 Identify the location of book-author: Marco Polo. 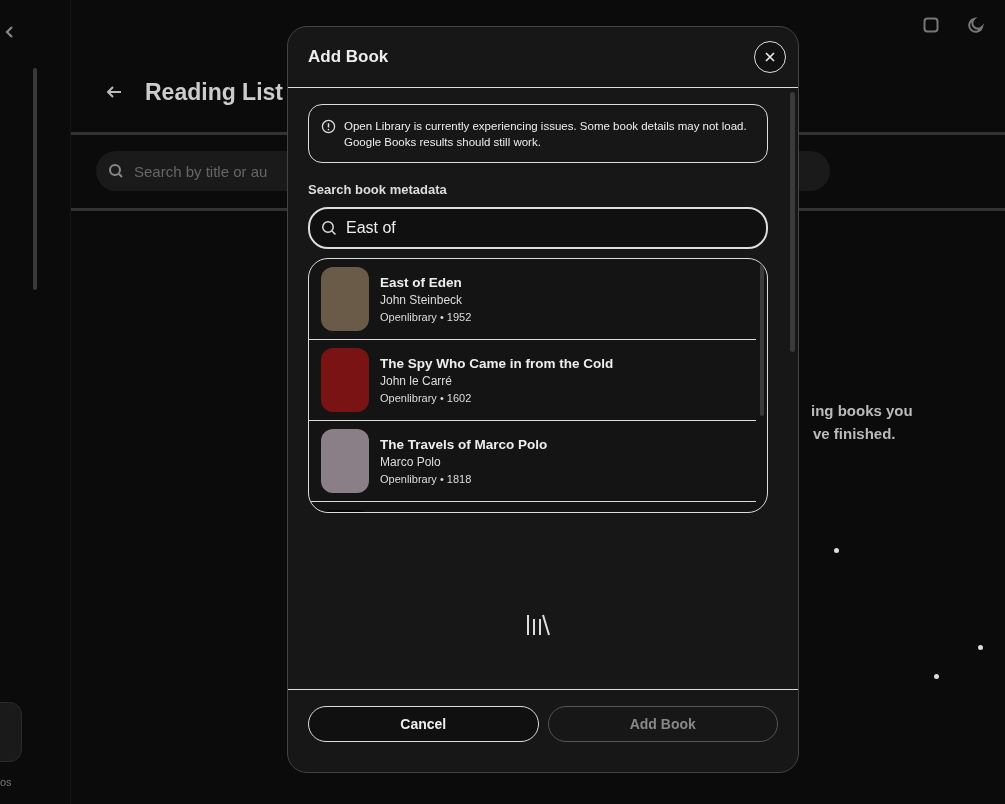
(411, 462).